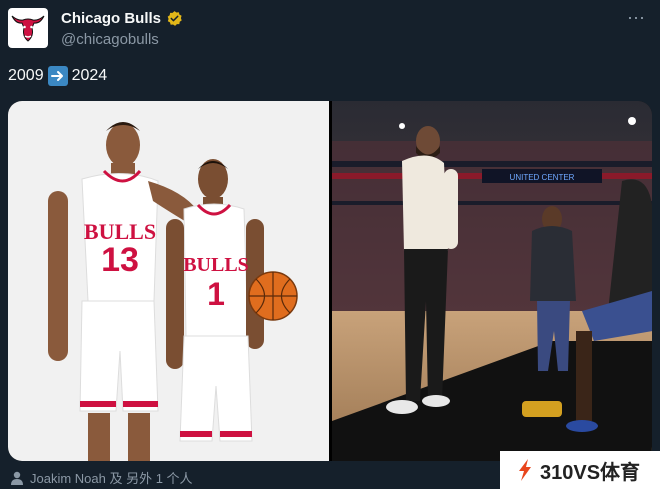 This screenshot has width=660, height=489. I want to click on more-options-icon: ⋯, so click(636, 18).